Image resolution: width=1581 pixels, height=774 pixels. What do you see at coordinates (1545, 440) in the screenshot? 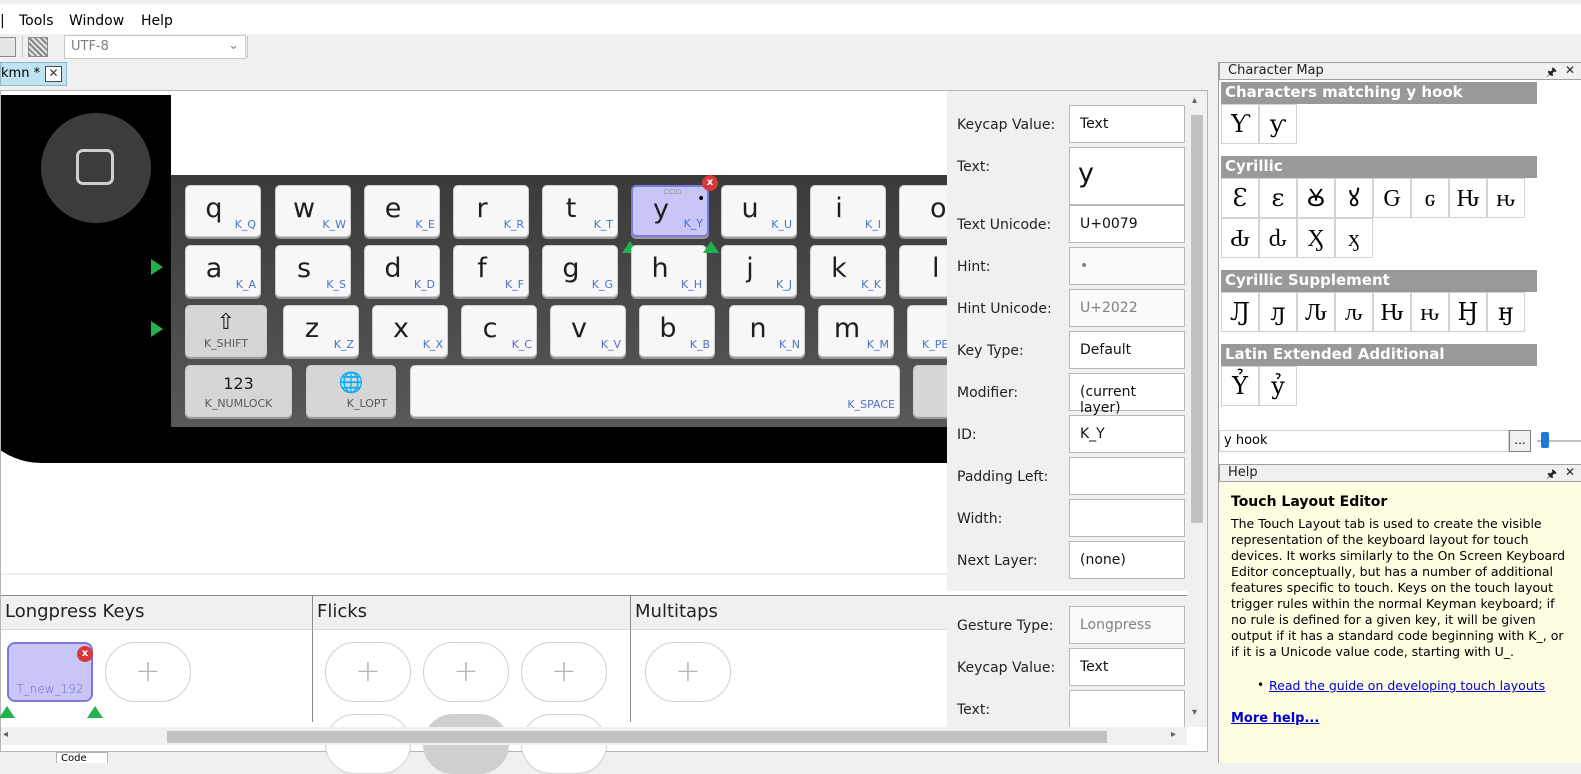
I see `slider-knob` at bounding box center [1545, 440].